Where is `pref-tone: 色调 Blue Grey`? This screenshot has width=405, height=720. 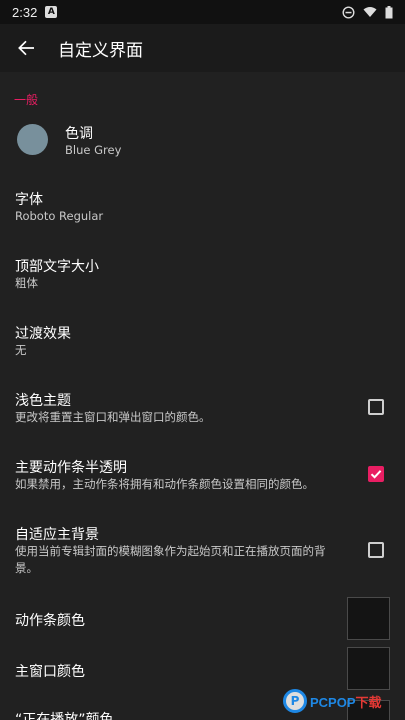
pref-tone: 色调 Blue Grey is located at coordinates (202, 140).